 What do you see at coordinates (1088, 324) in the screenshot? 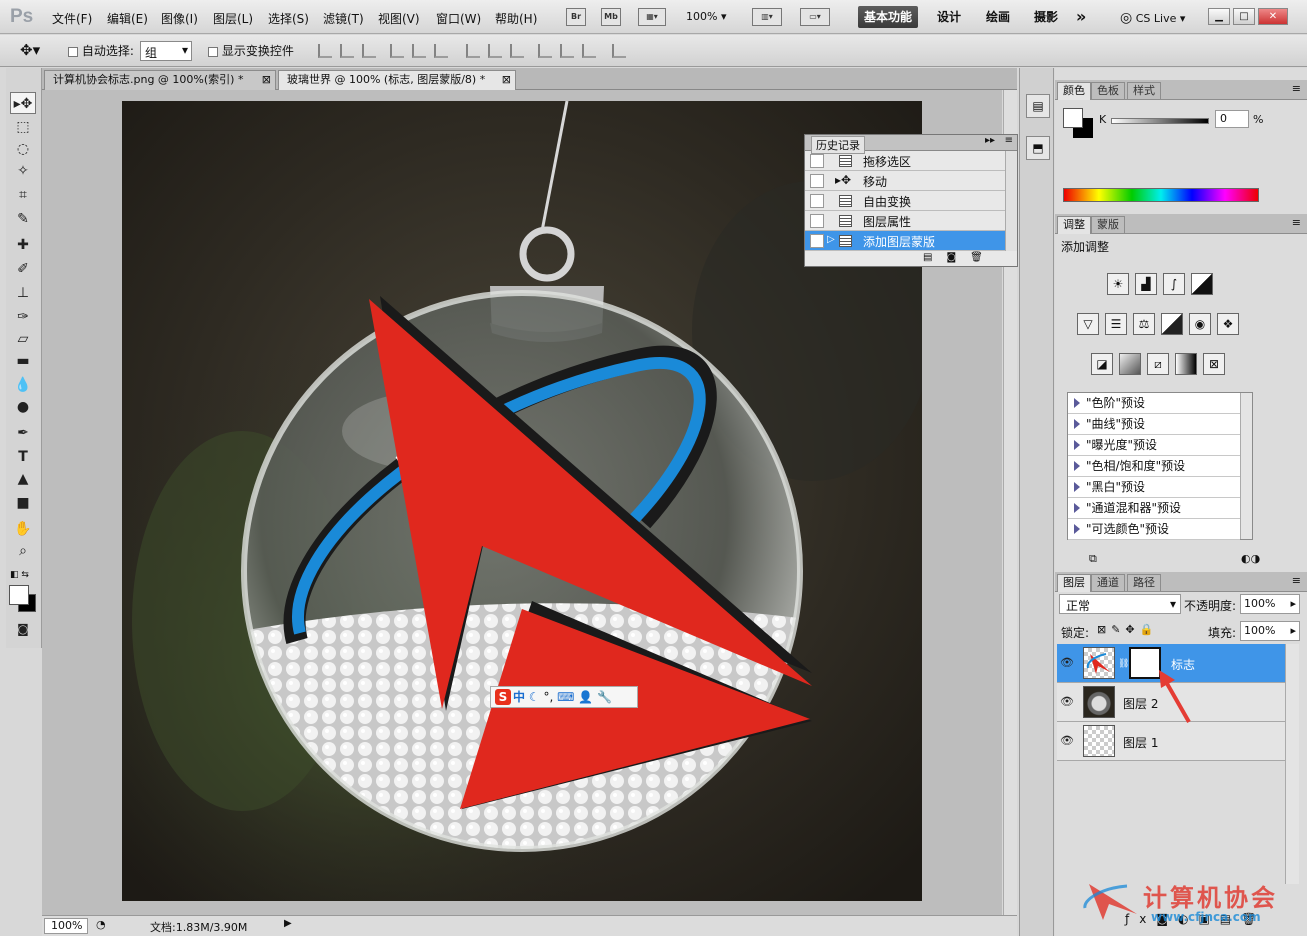
I see `vibrance-icon: ▽` at bounding box center [1088, 324].